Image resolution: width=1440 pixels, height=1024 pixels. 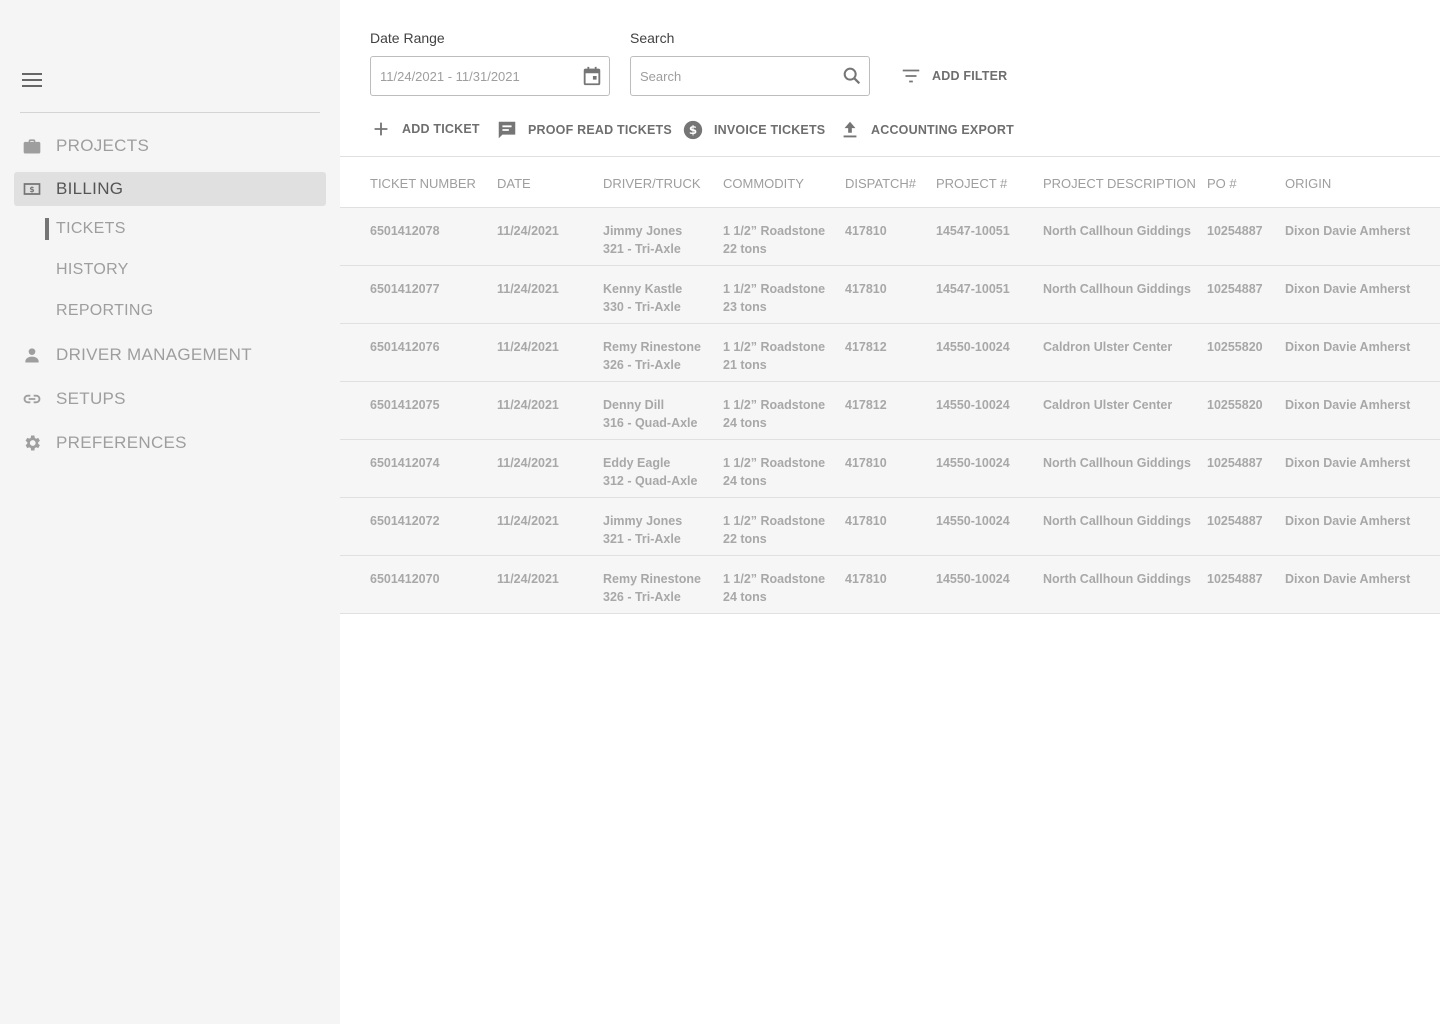 What do you see at coordinates (745, 365) in the screenshot?
I see `cell-commodity-line: 21 tons` at bounding box center [745, 365].